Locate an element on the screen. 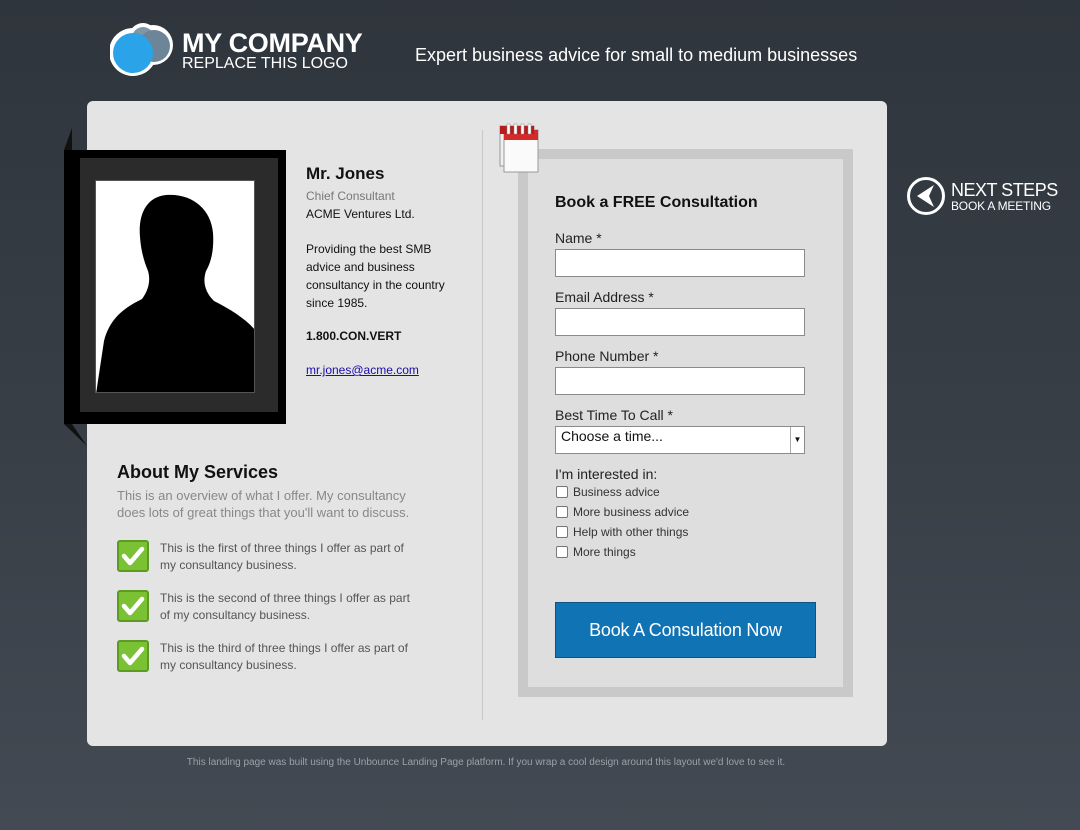 This screenshot has height=830, width=1080. about-heading: About My Services is located at coordinates (198, 472).